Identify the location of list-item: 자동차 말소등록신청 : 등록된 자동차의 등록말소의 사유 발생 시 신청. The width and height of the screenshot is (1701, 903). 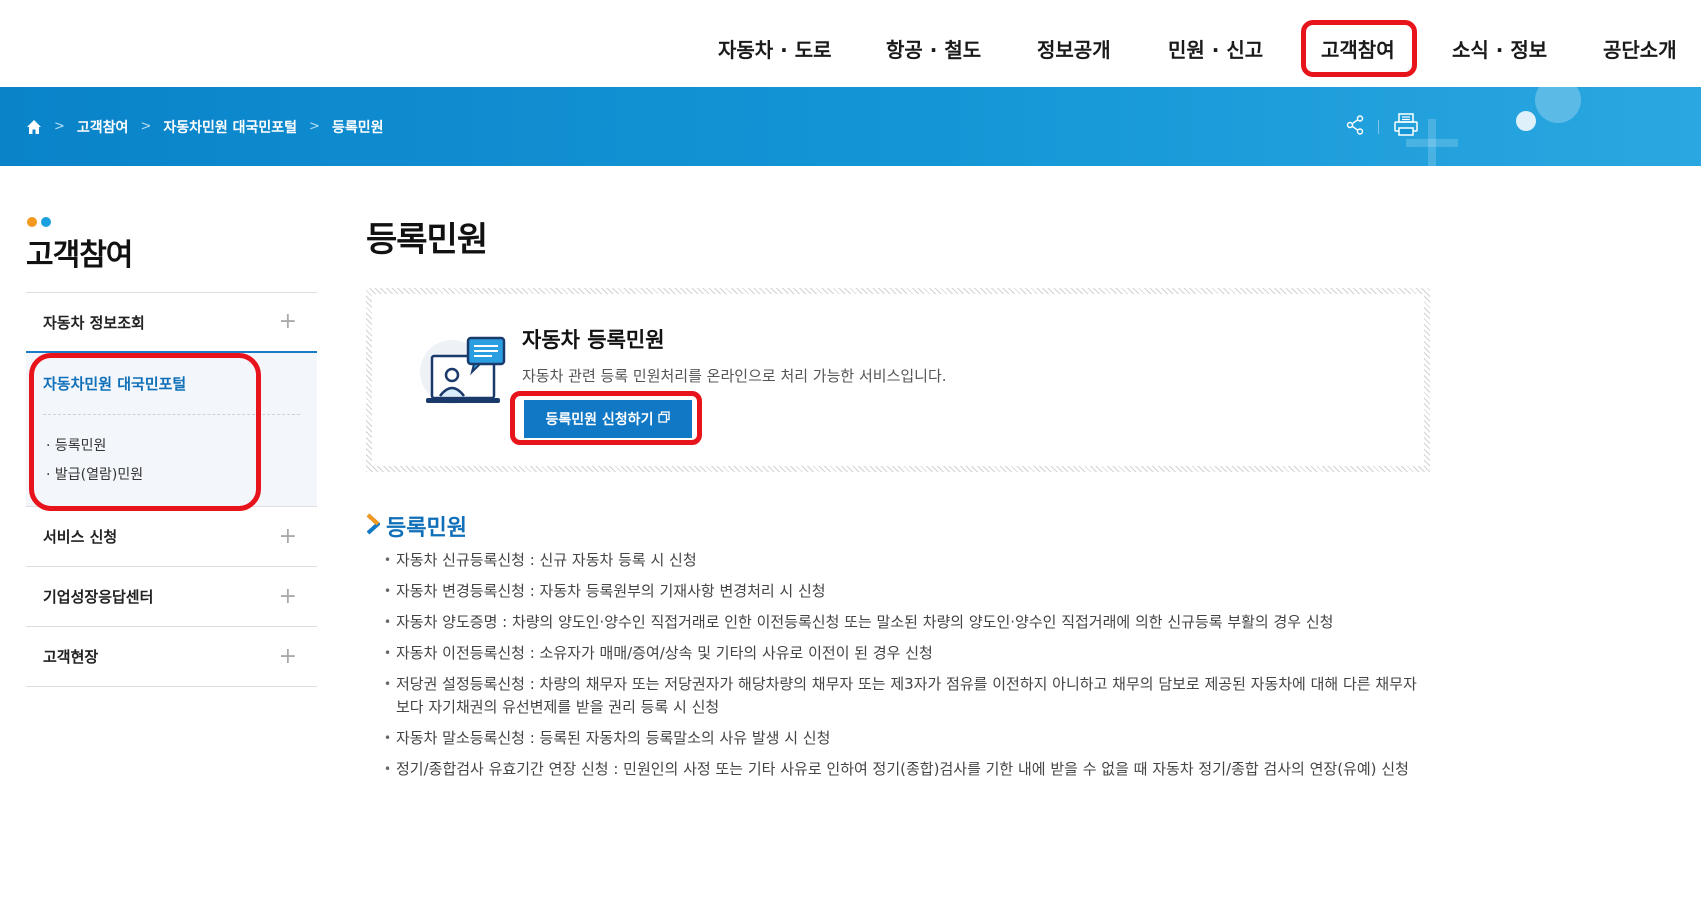
(904, 738).